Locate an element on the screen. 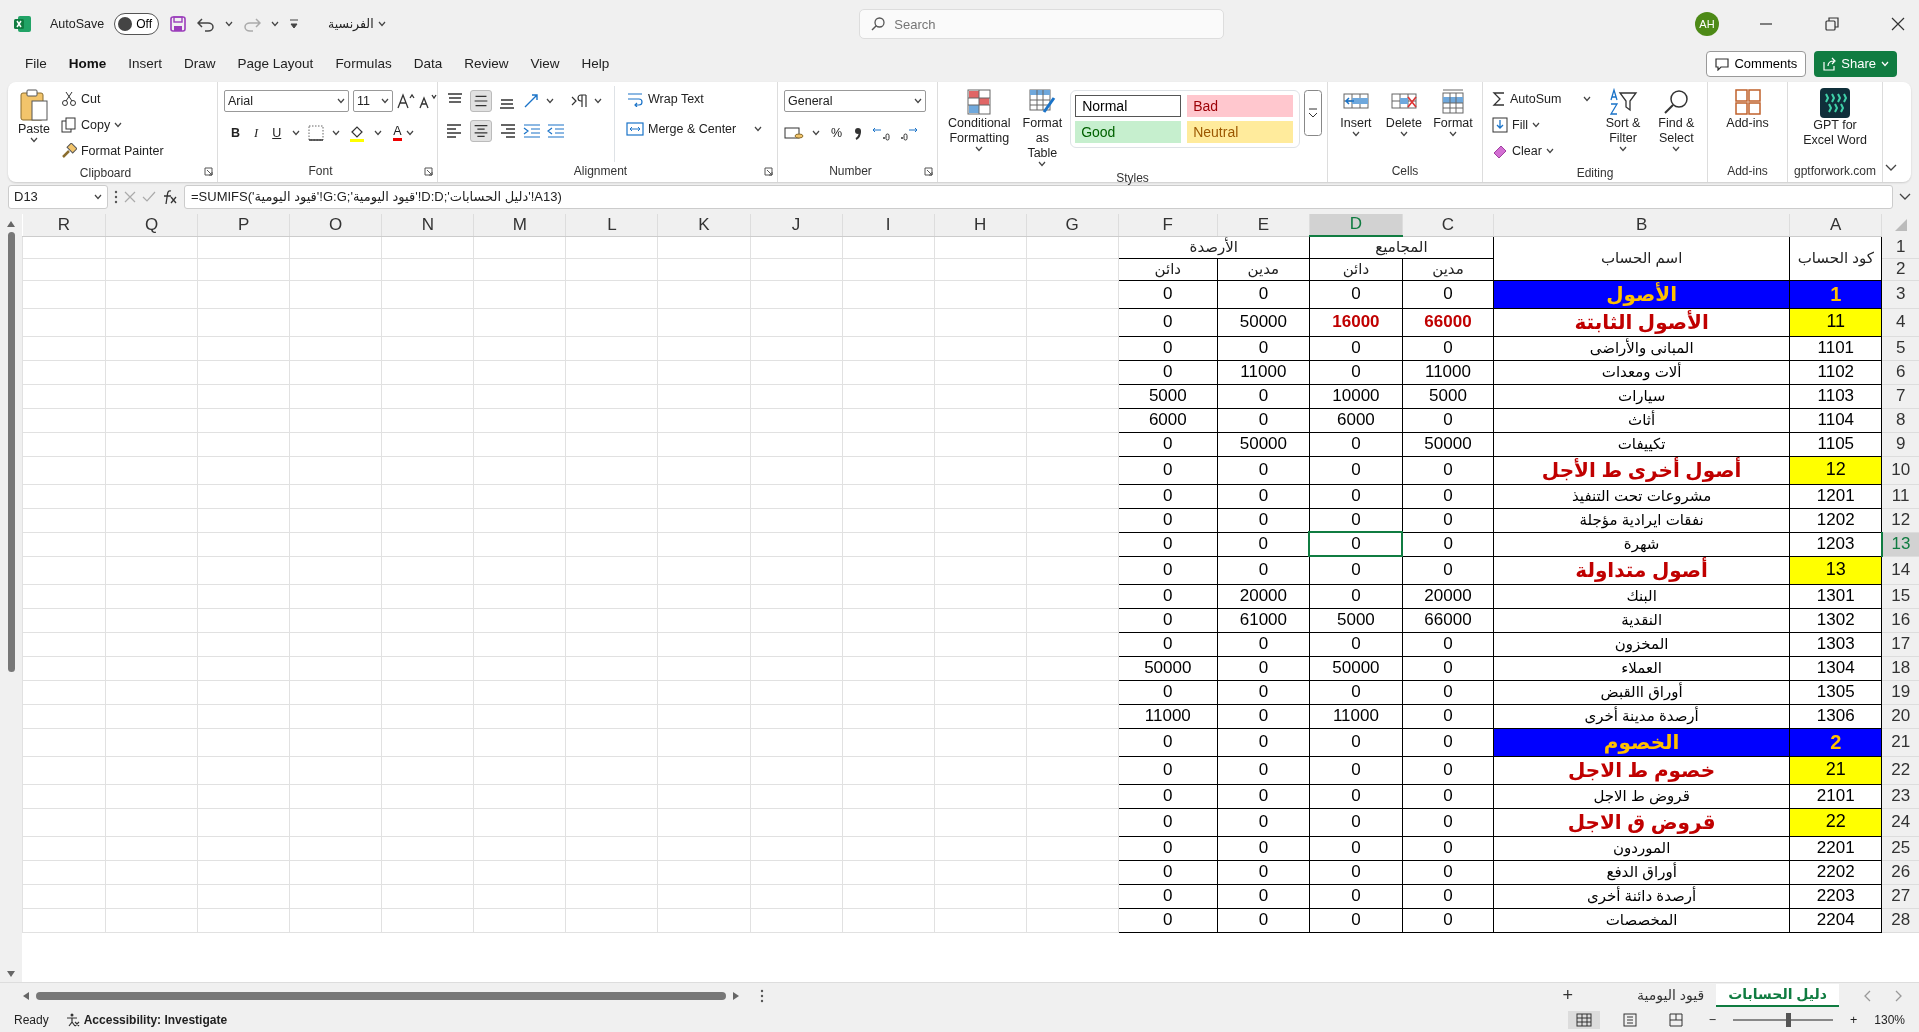 This screenshot has width=1919, height=1032. formula-input: =SUMIFS('قيود اليومية'!G:G;'قيود اليومية'!D:D;'دليل الحسابات'!A13) is located at coordinates (1038, 197).